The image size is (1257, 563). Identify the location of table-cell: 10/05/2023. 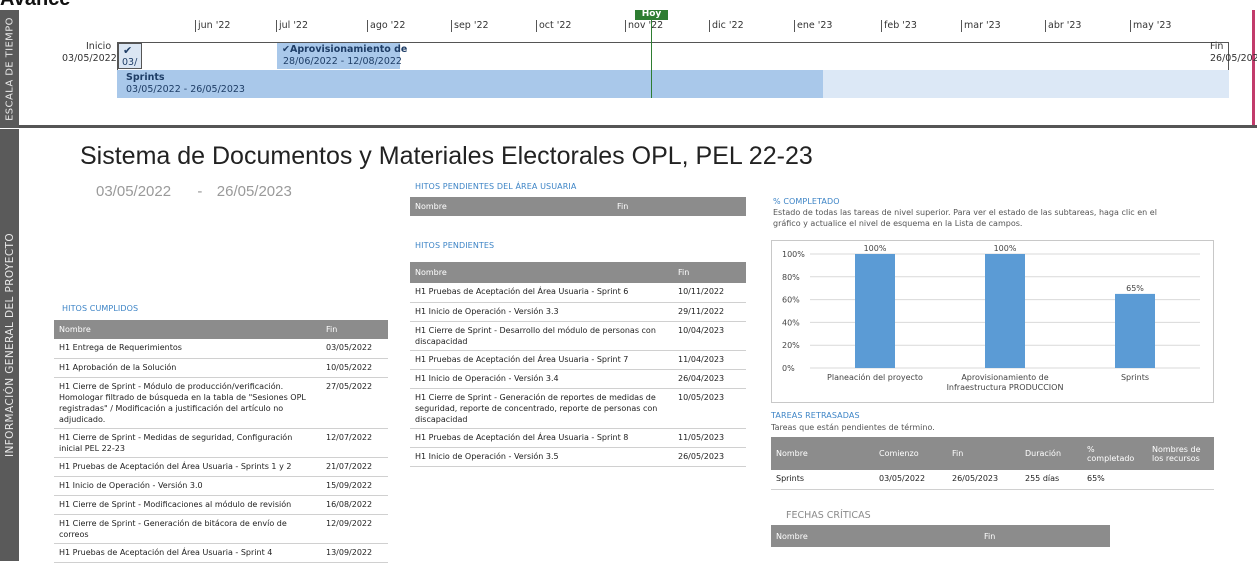
(709, 408).